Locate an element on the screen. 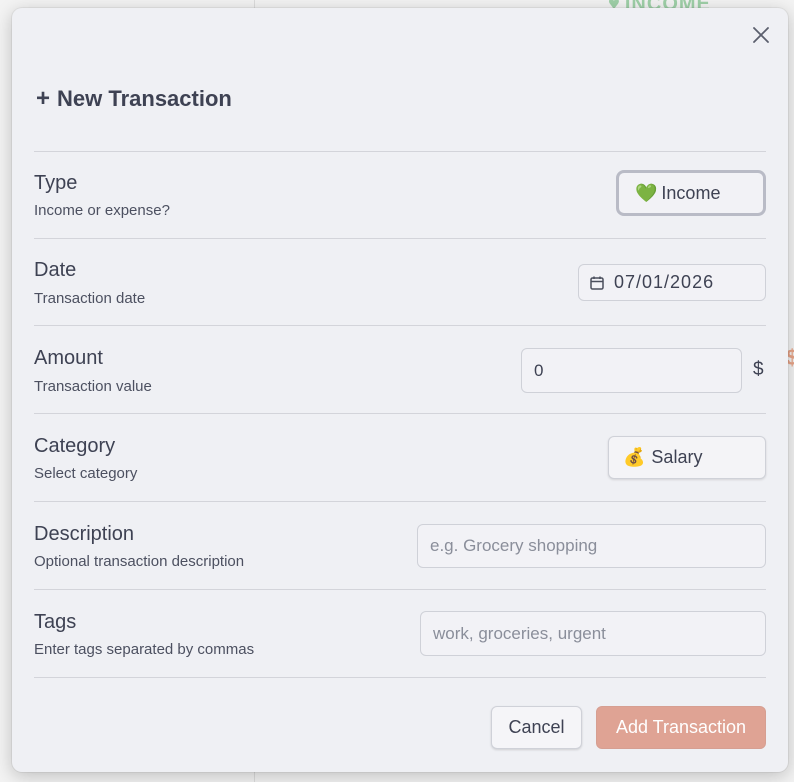 Image resolution: width=794 pixels, height=782 pixels. amount-label: Amount is located at coordinates (68, 358).